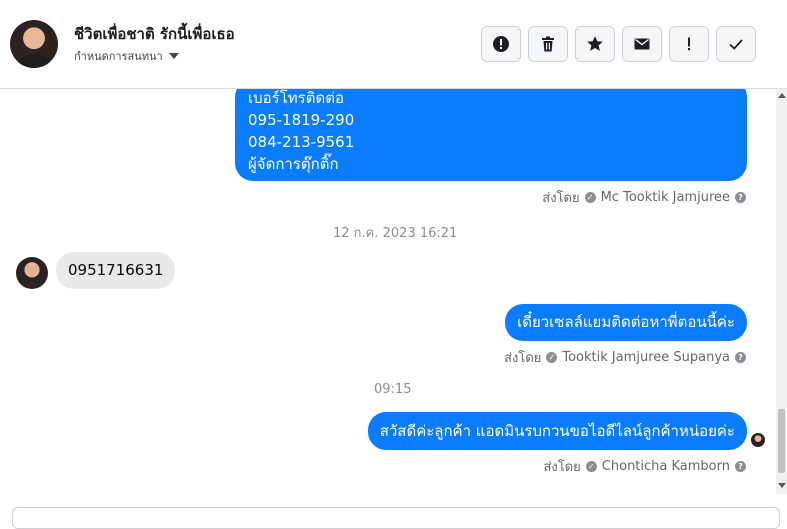  I want to click on star-button, so click(595, 44).